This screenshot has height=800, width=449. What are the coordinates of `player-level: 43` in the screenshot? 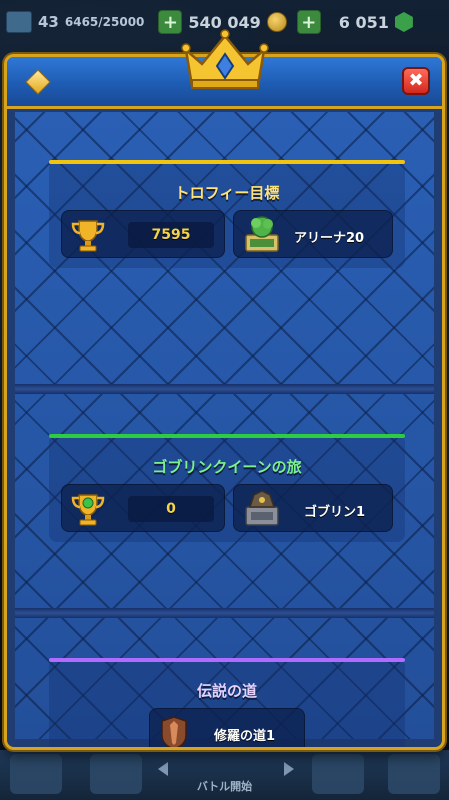 It's located at (48, 22).